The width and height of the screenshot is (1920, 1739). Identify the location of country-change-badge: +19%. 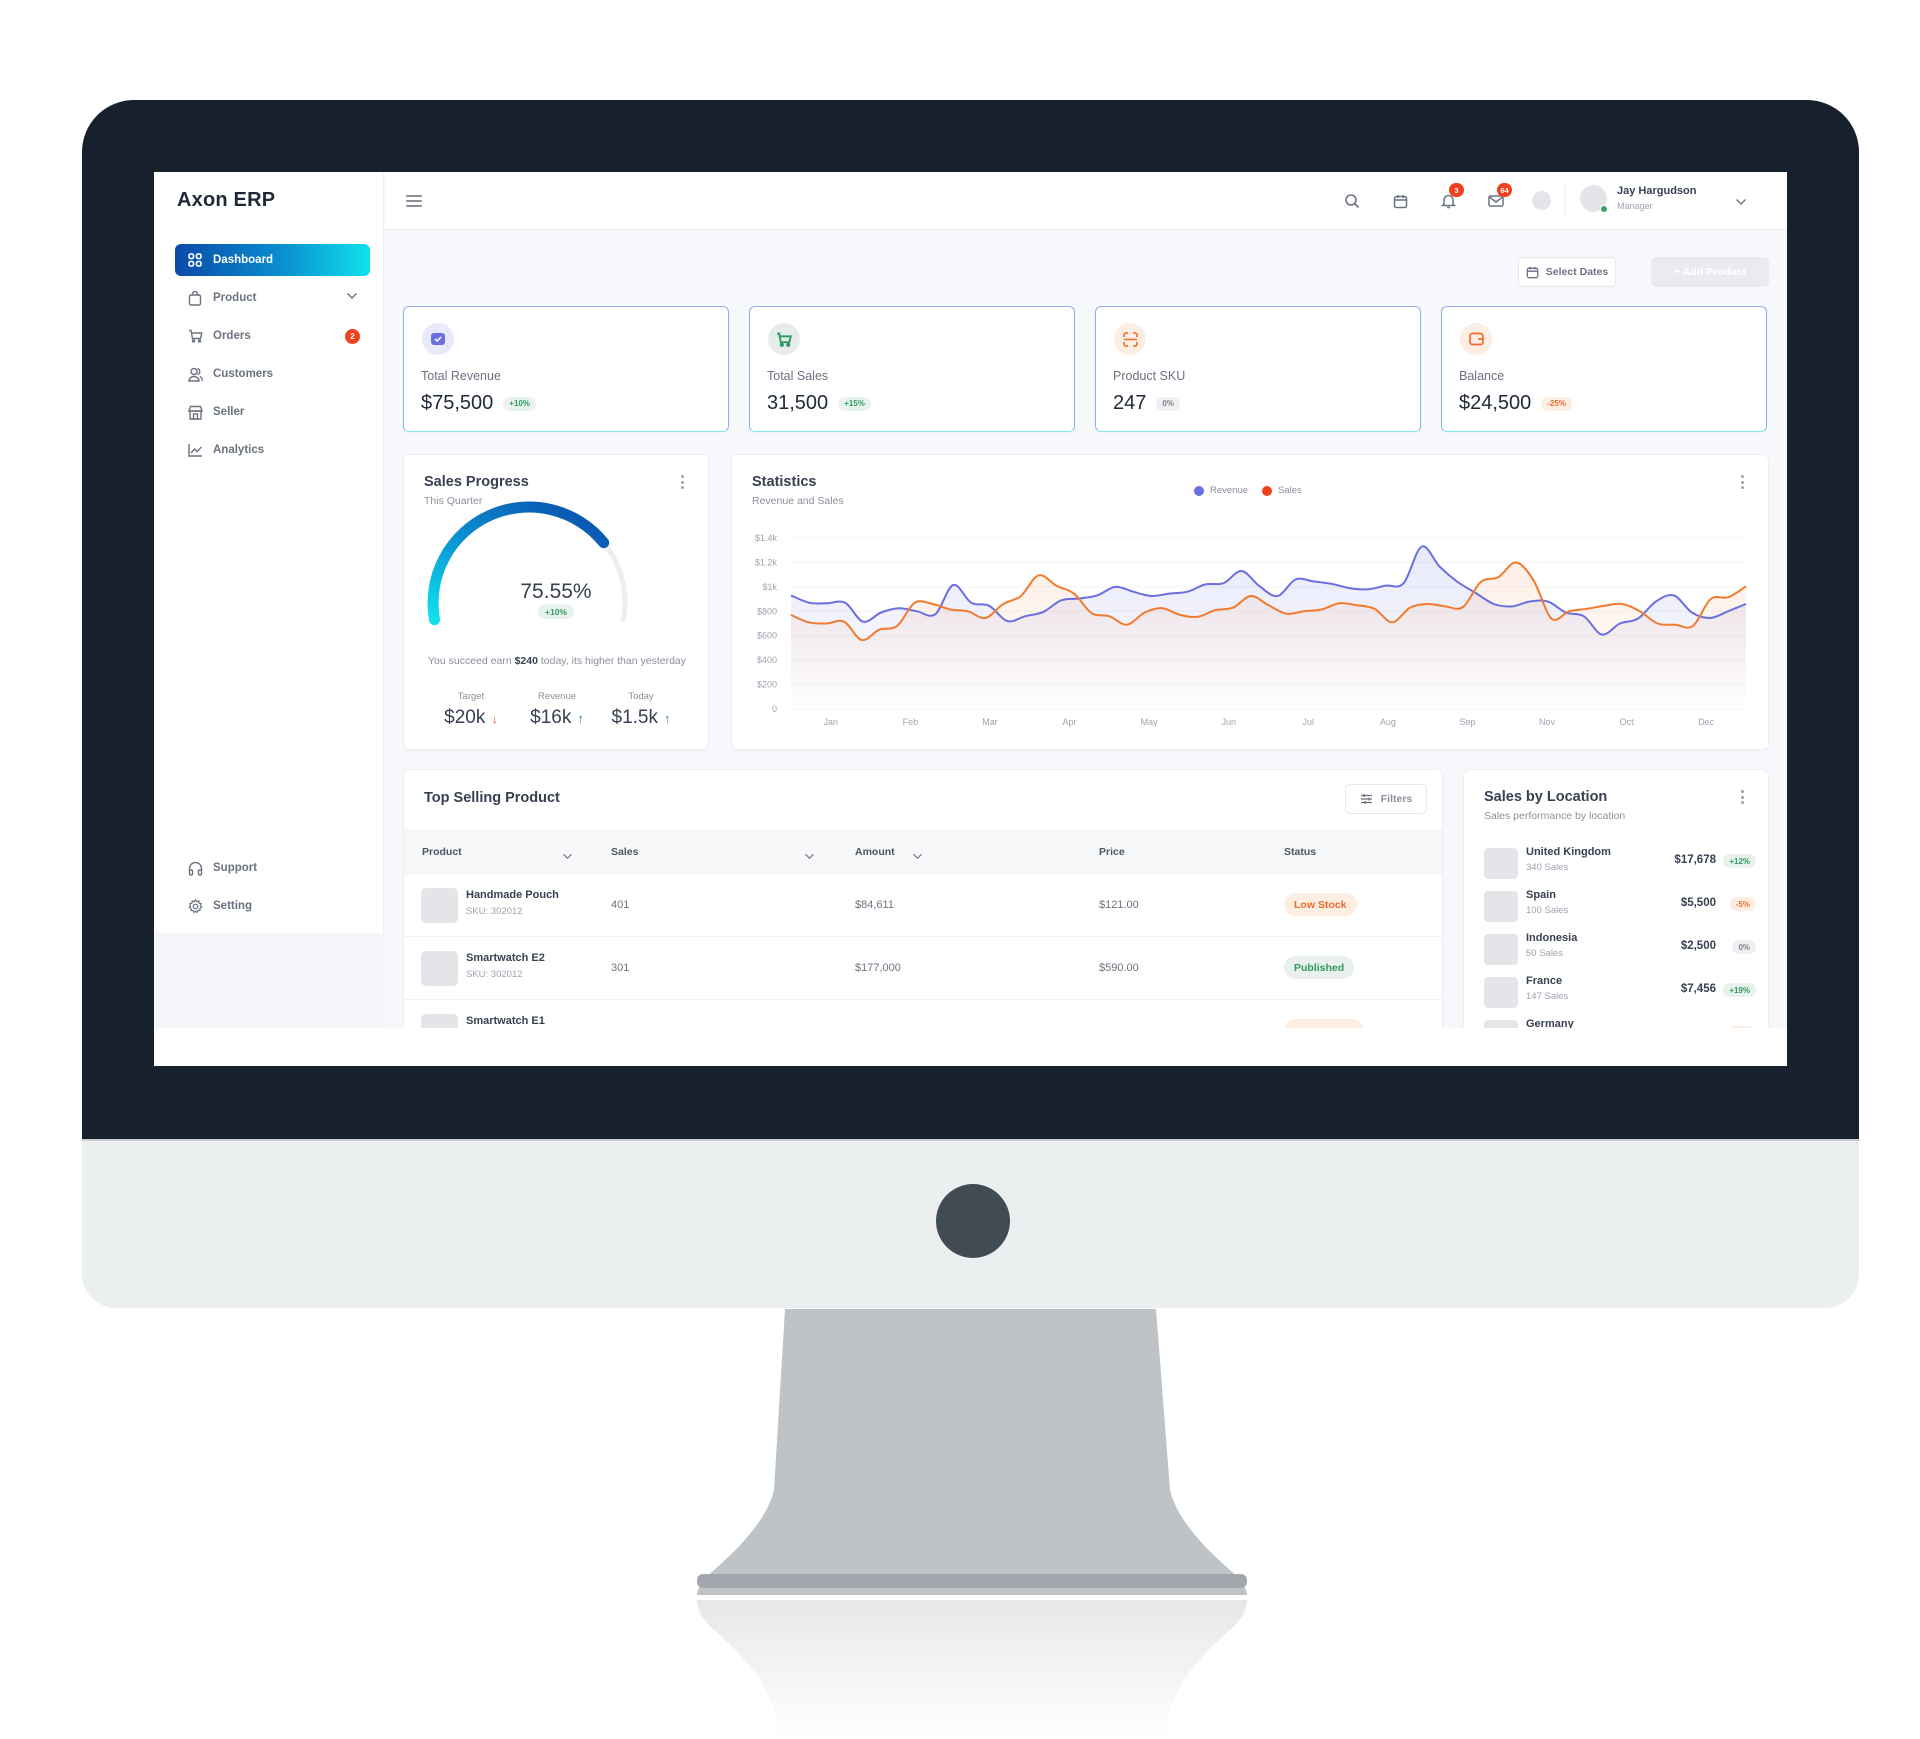
(1739, 990).